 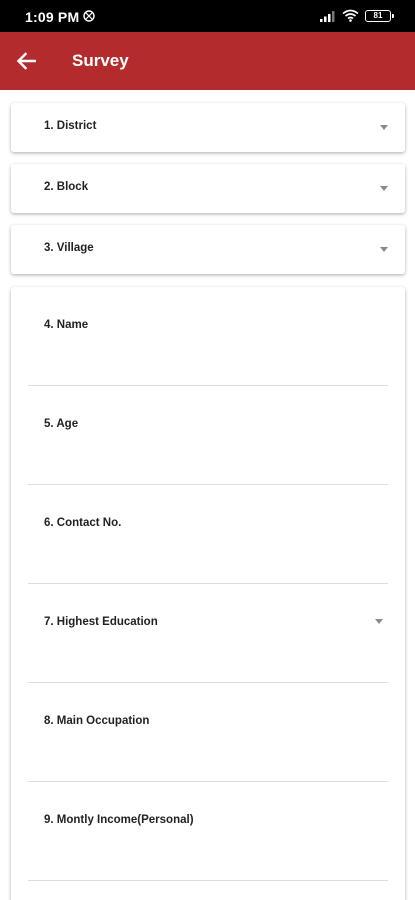 What do you see at coordinates (208, 880) in the screenshot?
I see `field-divider` at bounding box center [208, 880].